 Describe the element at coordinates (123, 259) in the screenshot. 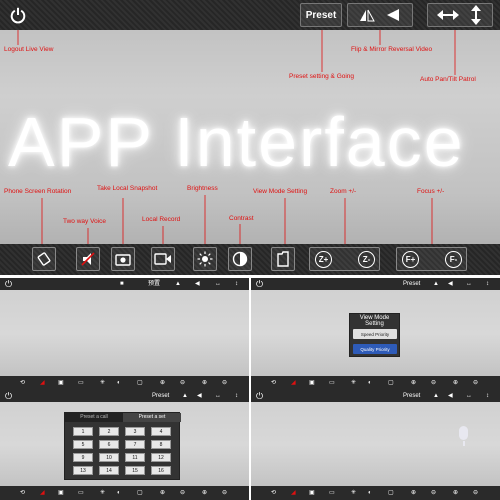

I see `snapshot-button` at that location.